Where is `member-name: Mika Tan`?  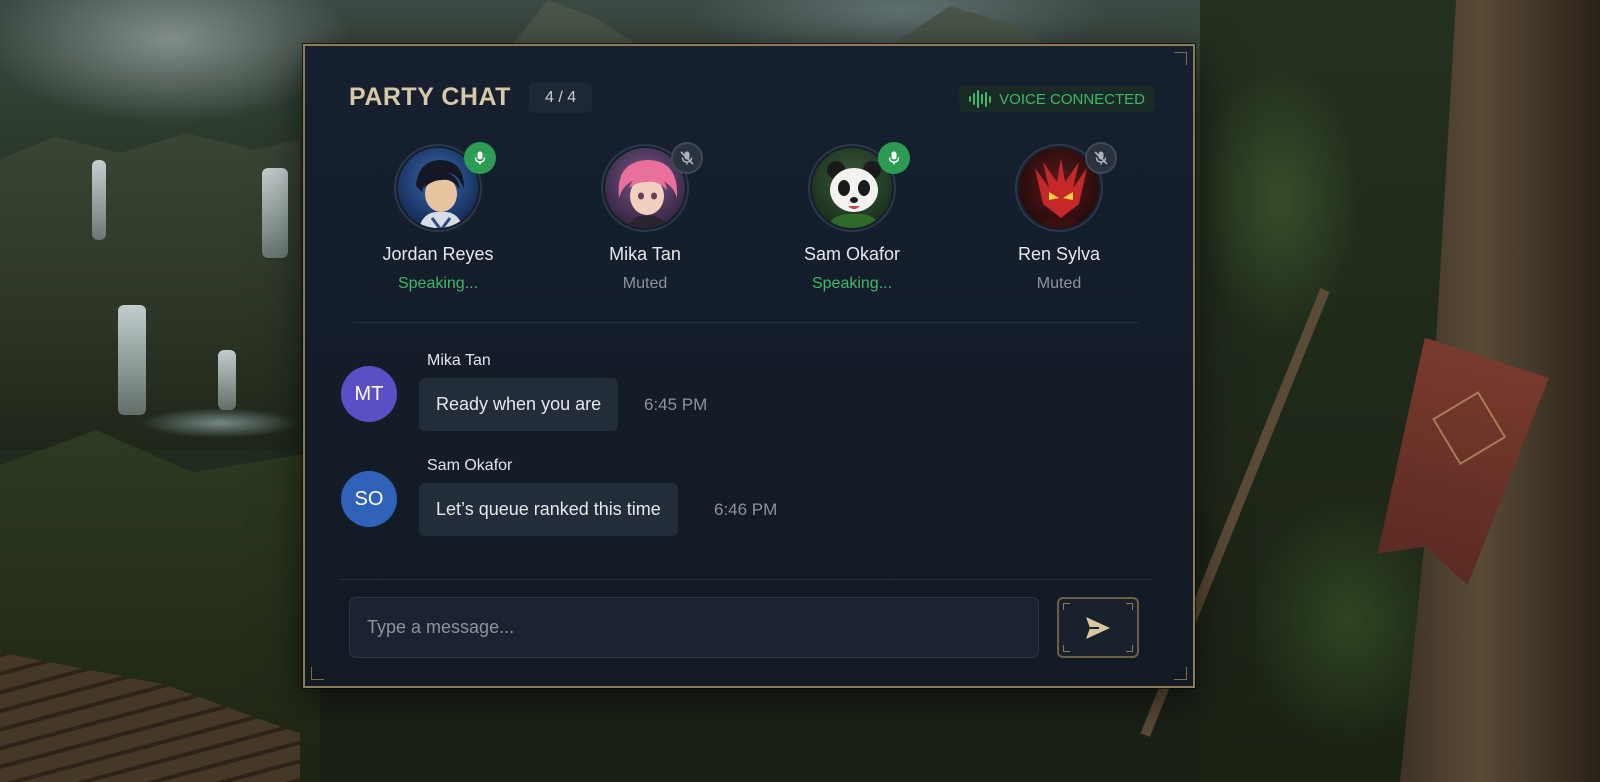
member-name: Mika Tan is located at coordinates (645, 254).